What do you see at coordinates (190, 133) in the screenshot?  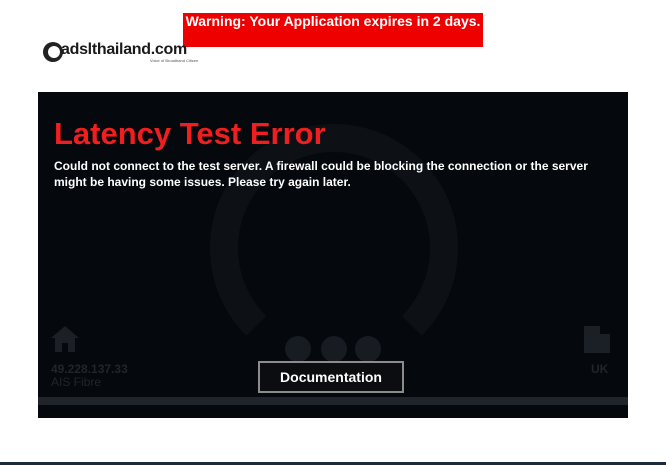 I see `error-title: Latency Test Error` at bounding box center [190, 133].